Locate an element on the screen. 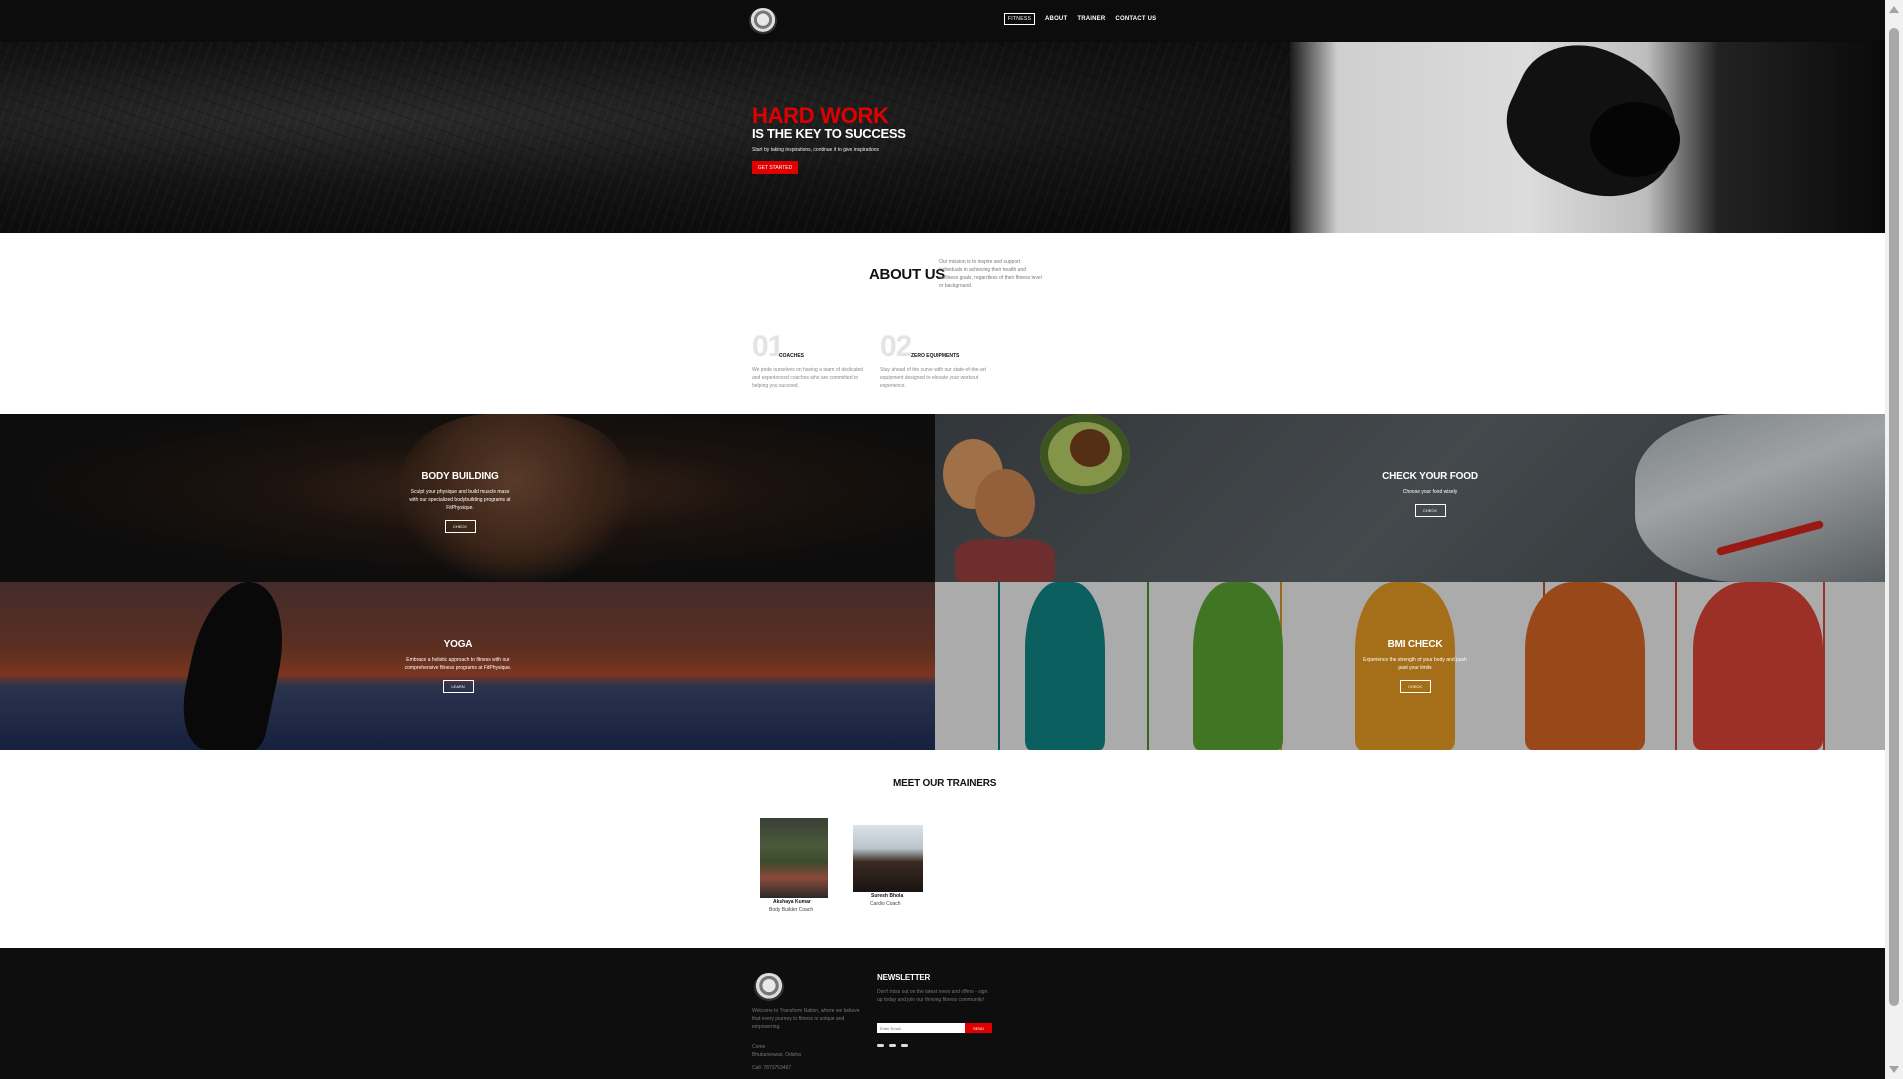  nav-fitness-button: FITNESS is located at coordinates (1019, 19).